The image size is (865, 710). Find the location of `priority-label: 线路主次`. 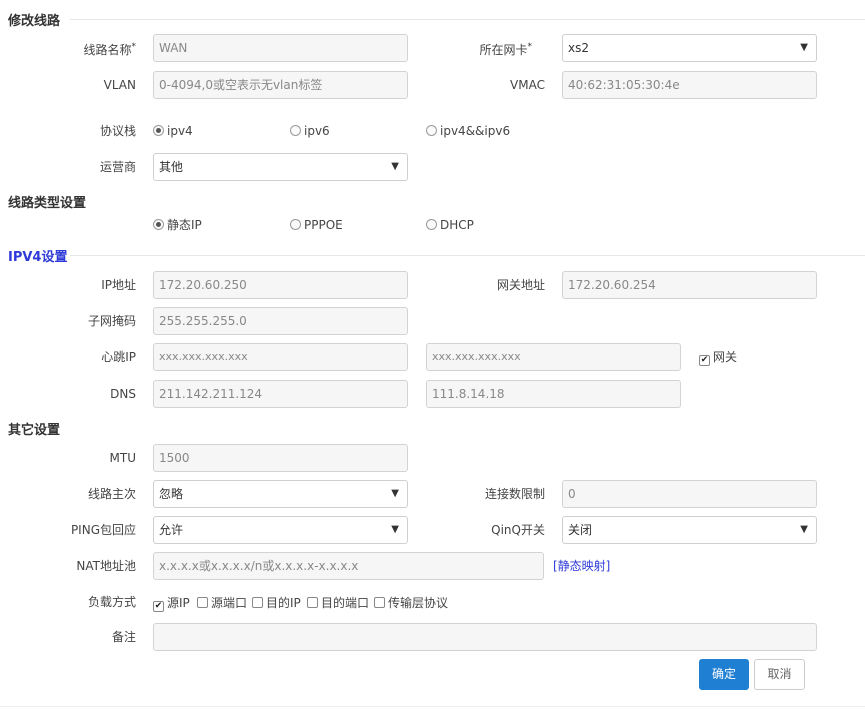

priority-label: 线路主次 is located at coordinates (111, 494).